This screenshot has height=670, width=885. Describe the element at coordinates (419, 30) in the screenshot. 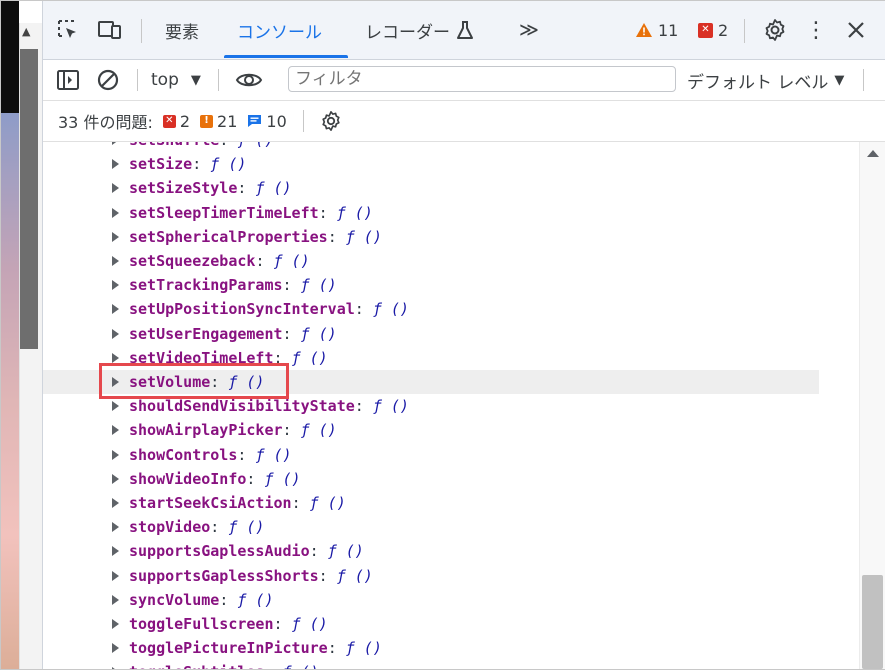

I see `tab-recorder: レコーダー` at that location.